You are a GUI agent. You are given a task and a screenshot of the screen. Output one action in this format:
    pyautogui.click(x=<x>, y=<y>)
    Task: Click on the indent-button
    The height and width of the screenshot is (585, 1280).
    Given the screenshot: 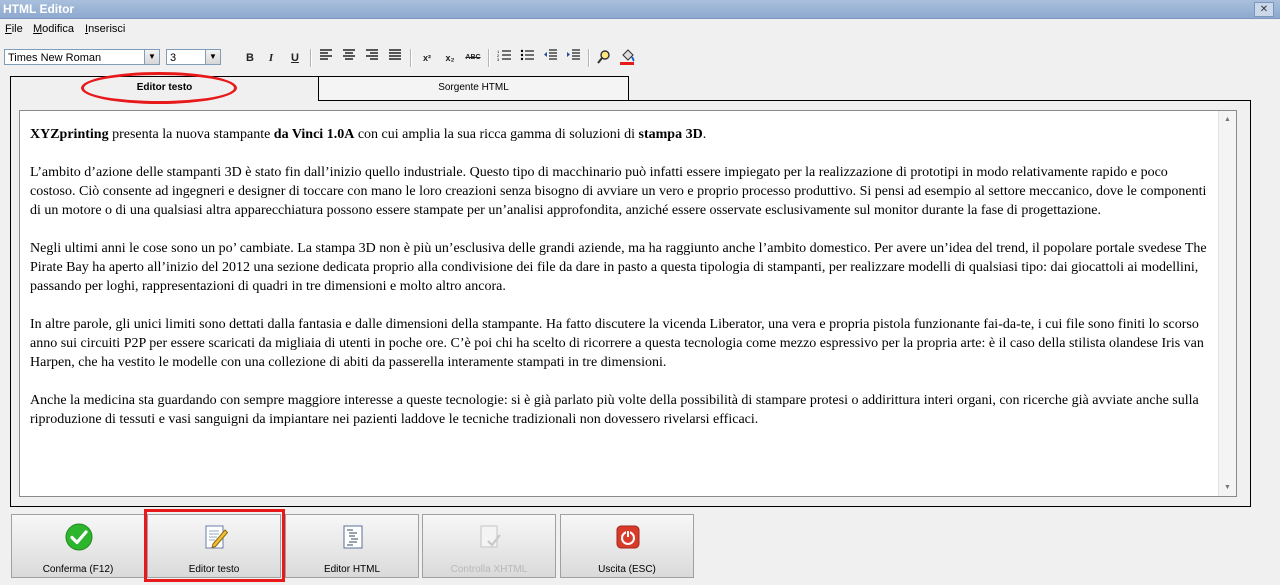 What is the action you would take?
    pyautogui.click(x=573, y=58)
    